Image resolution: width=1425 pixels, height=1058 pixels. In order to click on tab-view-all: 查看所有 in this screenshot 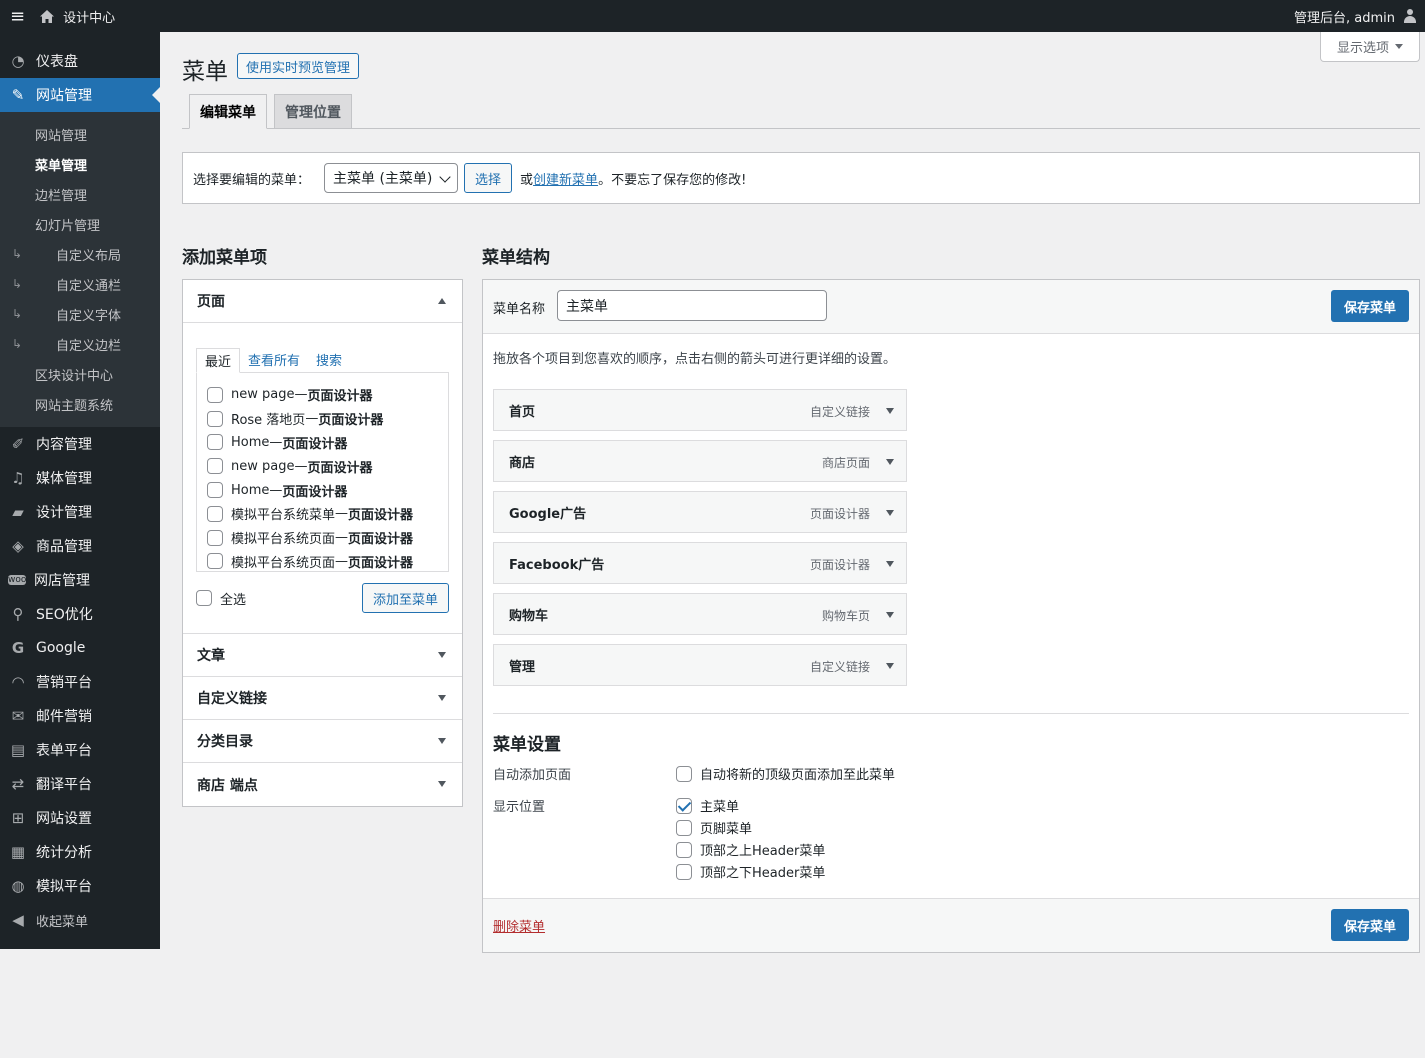, I will do `click(274, 359)`.